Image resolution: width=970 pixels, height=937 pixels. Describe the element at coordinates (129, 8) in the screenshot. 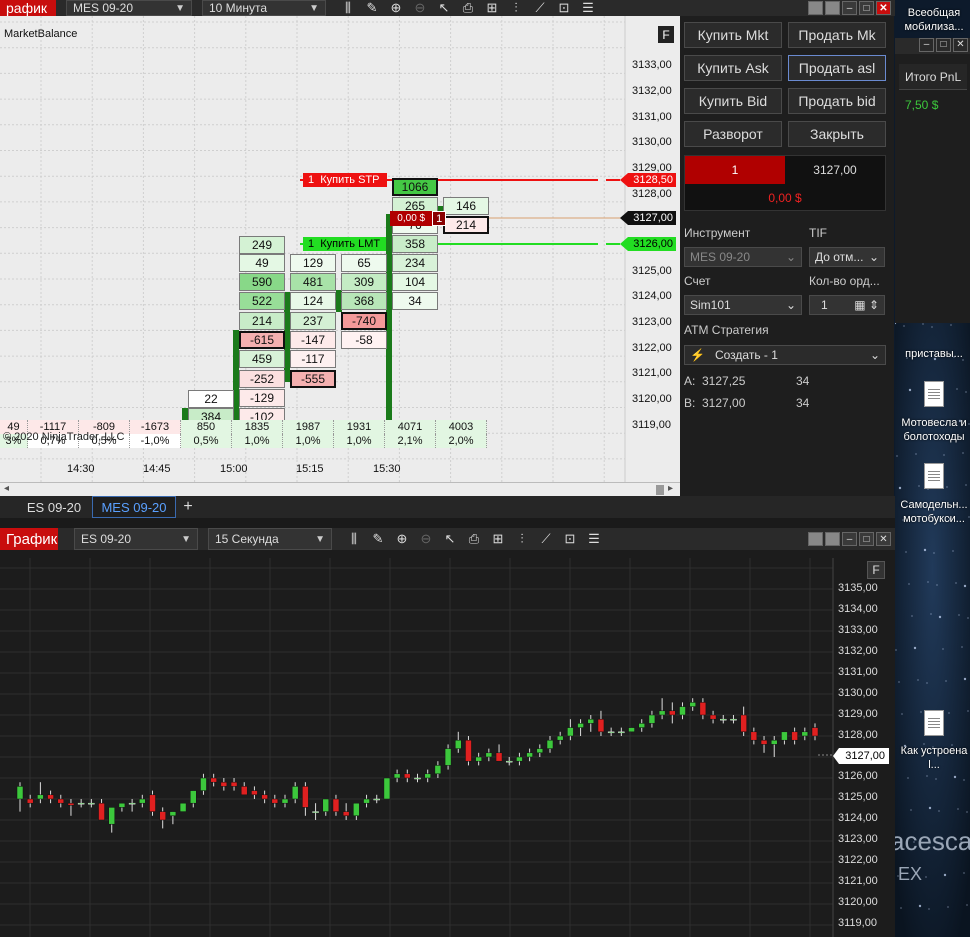

I see `top-instrument-select: MES 09-20 ▼` at that location.